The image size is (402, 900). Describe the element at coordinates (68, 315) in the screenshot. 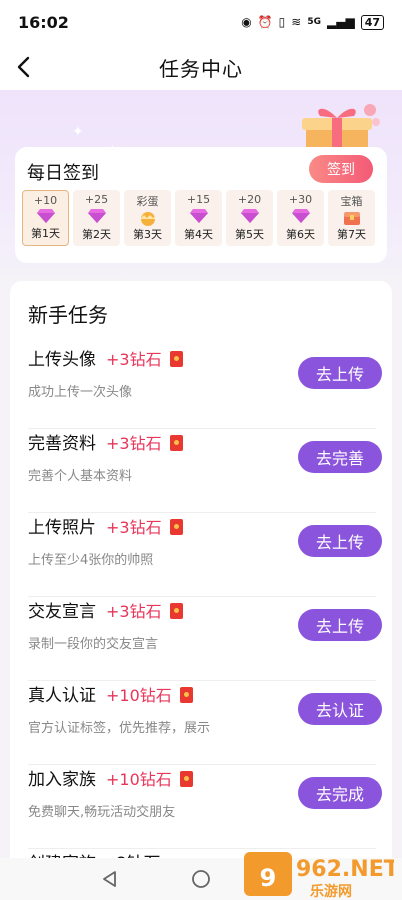

I see `tasks-title: 新手任务` at that location.